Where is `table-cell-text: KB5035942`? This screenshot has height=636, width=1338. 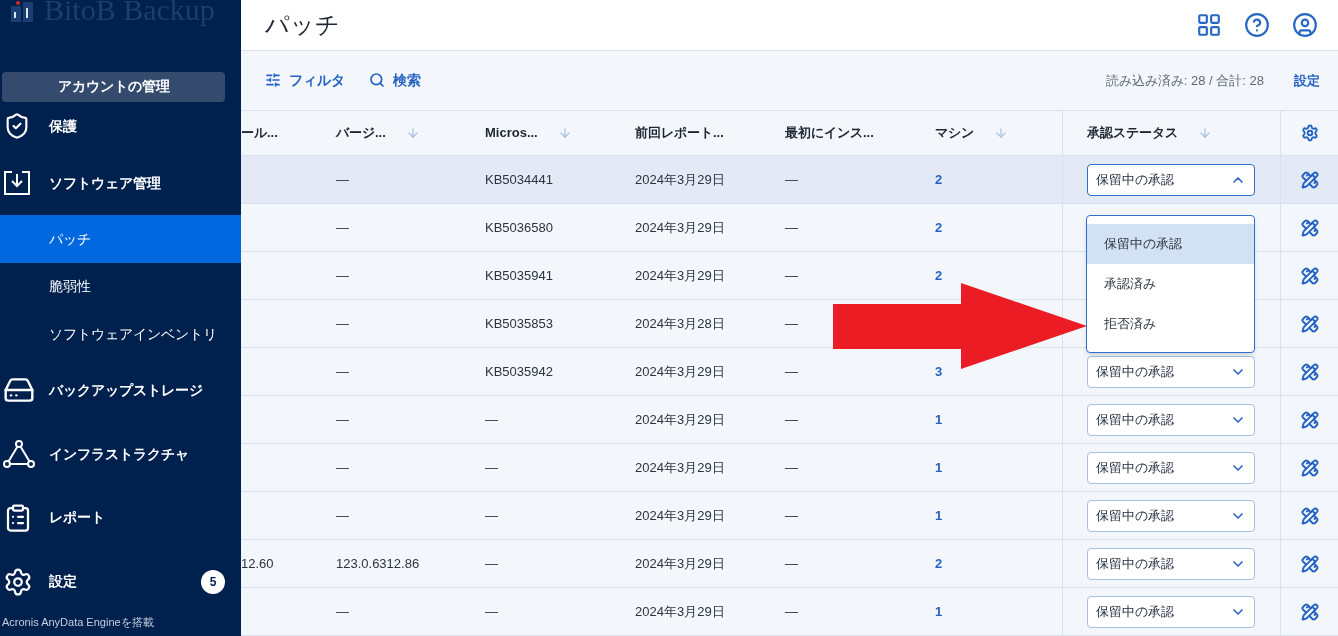 table-cell-text: KB5035942 is located at coordinates (519, 371).